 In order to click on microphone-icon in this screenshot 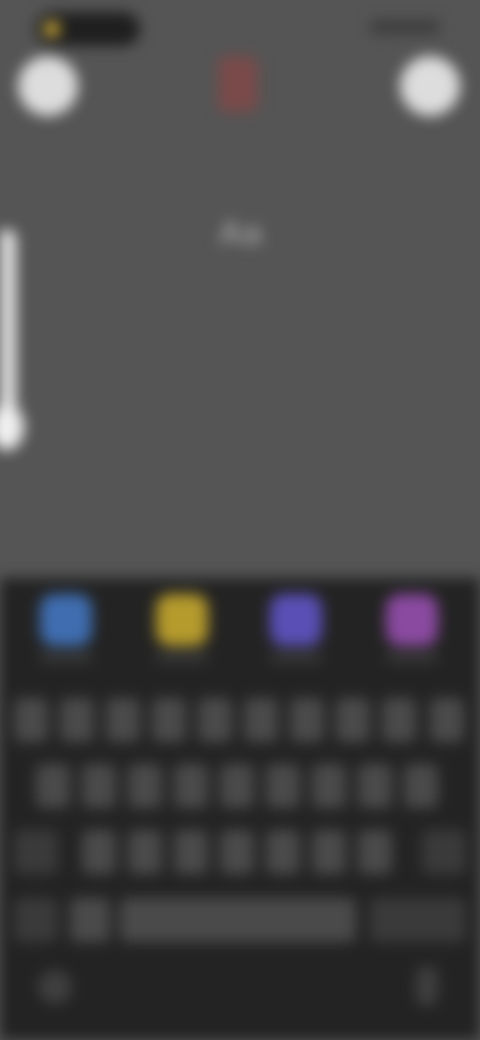, I will do `click(427, 986)`.